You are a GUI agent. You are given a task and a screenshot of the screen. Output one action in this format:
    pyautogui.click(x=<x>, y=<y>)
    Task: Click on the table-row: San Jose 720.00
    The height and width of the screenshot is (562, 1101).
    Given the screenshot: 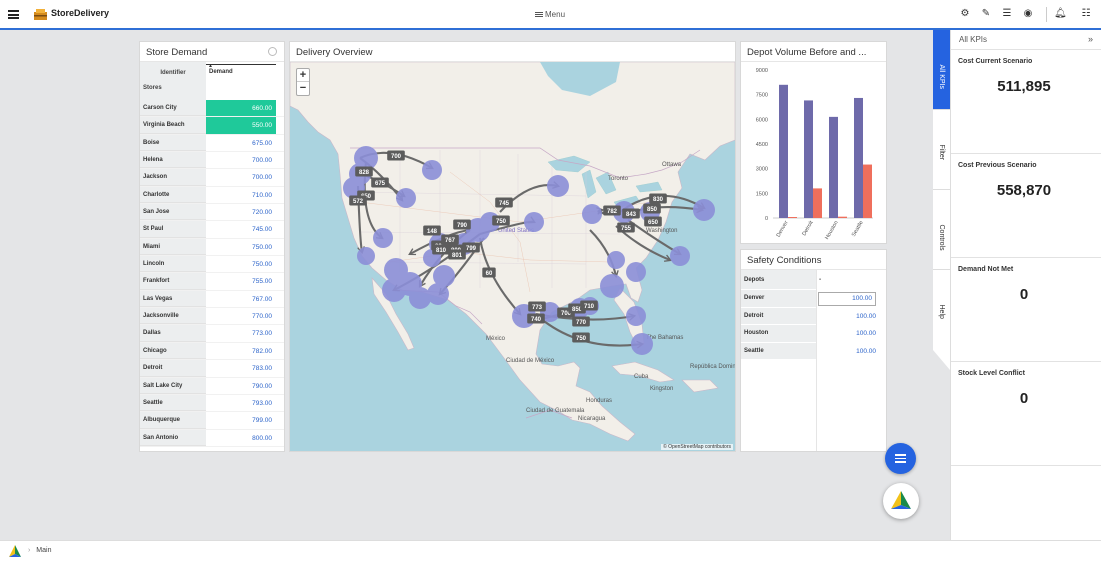 What is the action you would take?
    pyautogui.click(x=212, y=213)
    